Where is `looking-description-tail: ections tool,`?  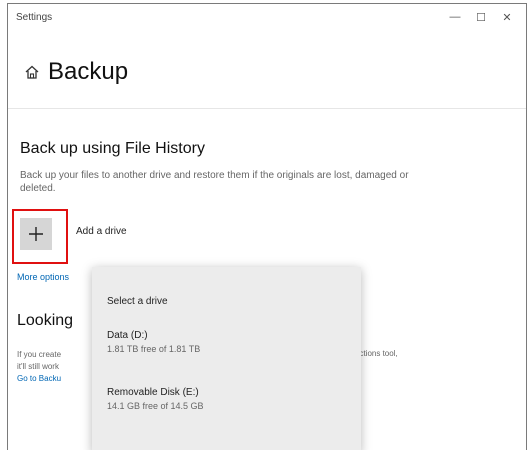
looking-description-tail: ections tool, is located at coordinates (376, 353).